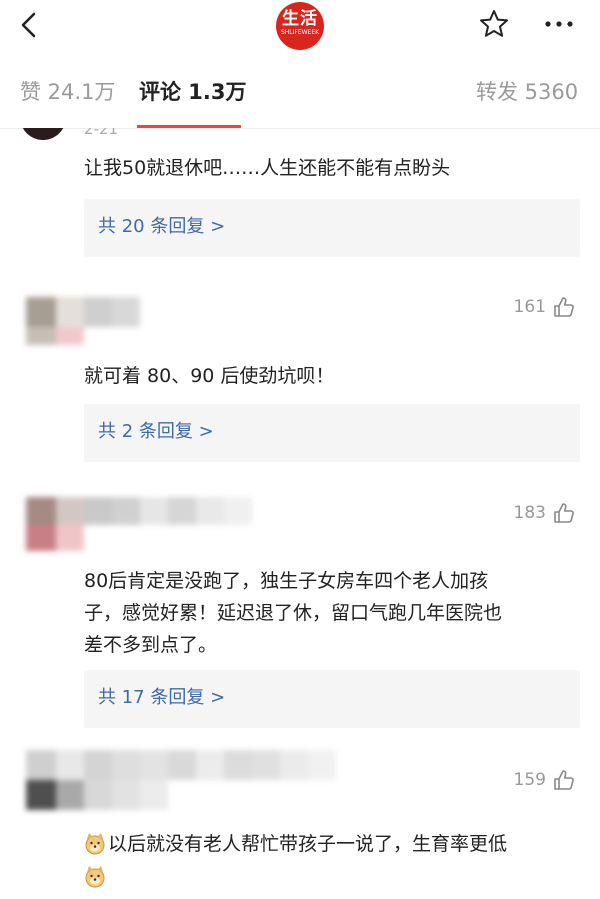 This screenshot has height=899, width=600. Describe the element at coordinates (332, 699) in the screenshot. I see `reply-summary: 共 17 条回复 >` at that location.